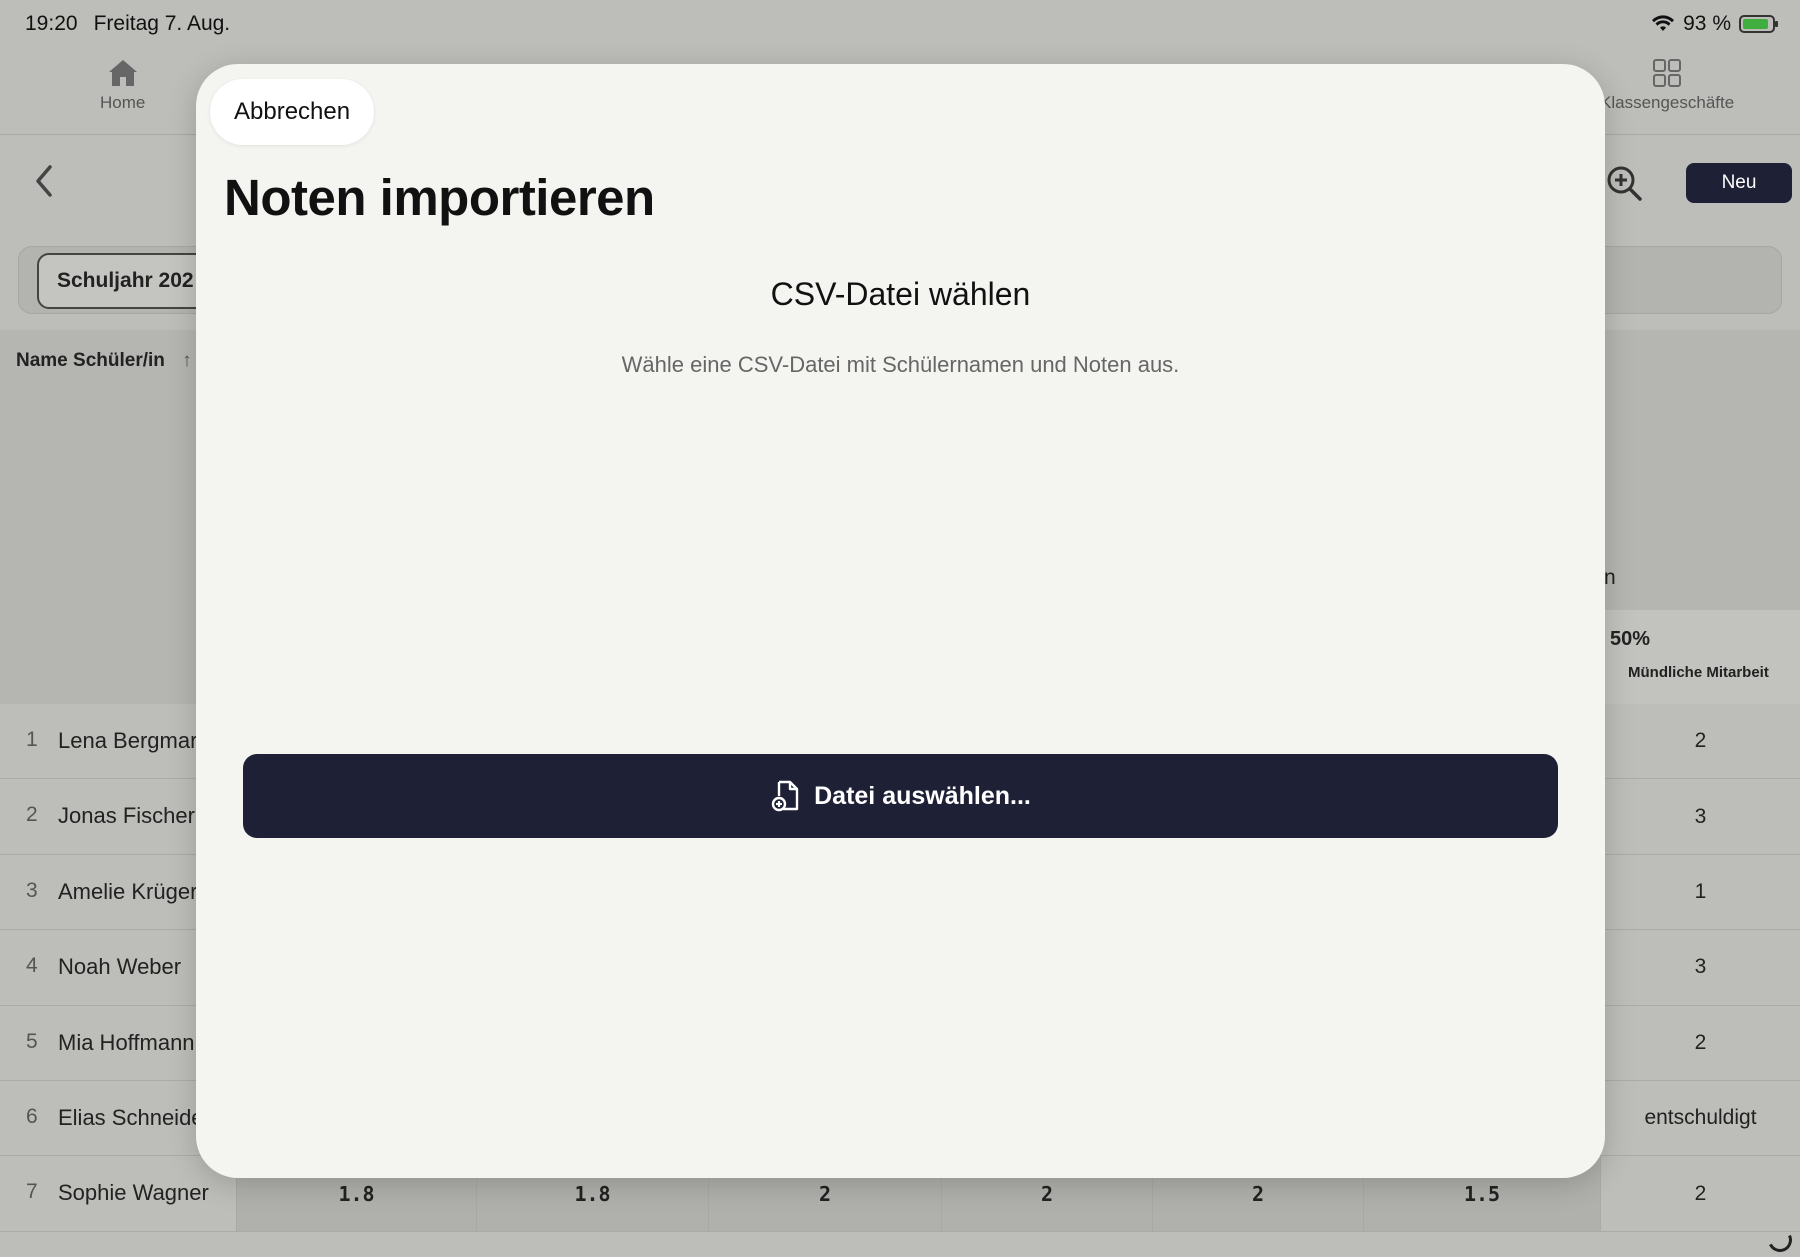  Describe the element at coordinates (292, 112) in the screenshot. I see `cancel-button: Abbrechen` at that location.